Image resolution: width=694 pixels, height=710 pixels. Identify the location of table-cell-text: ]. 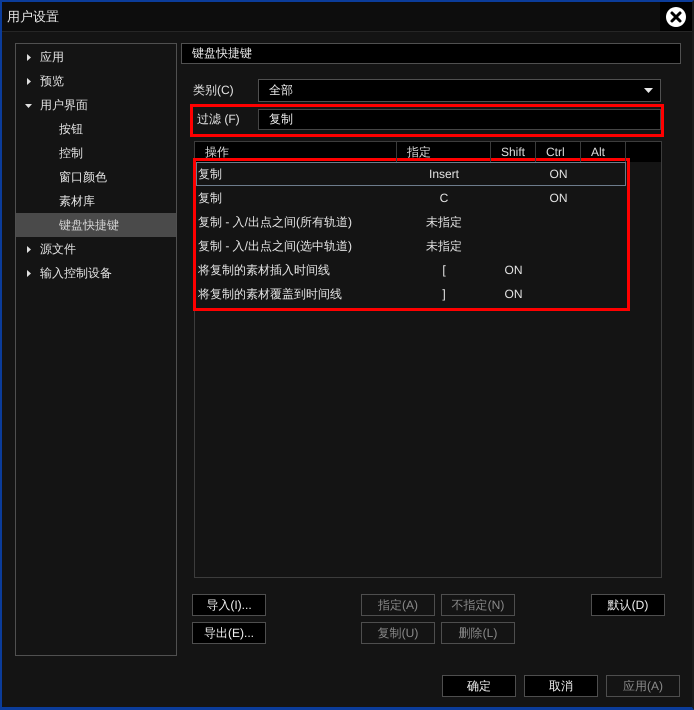
(444, 294).